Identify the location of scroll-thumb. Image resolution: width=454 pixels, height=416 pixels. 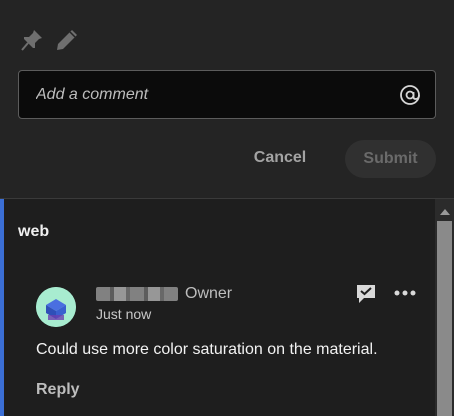
(444, 318).